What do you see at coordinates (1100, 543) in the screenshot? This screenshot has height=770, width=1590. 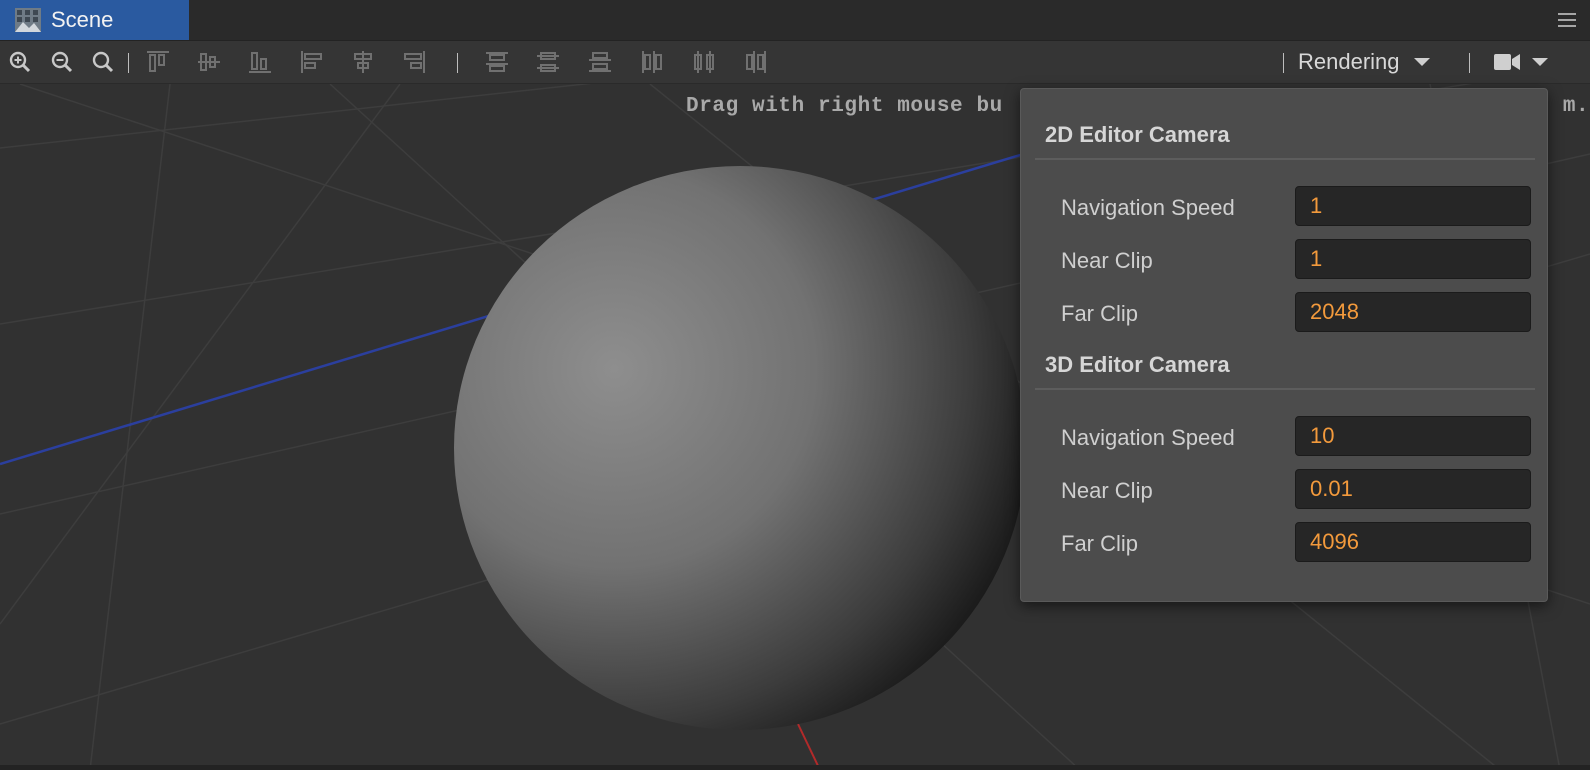 I see `field-label-3d-far-clip: Far Clip` at bounding box center [1100, 543].